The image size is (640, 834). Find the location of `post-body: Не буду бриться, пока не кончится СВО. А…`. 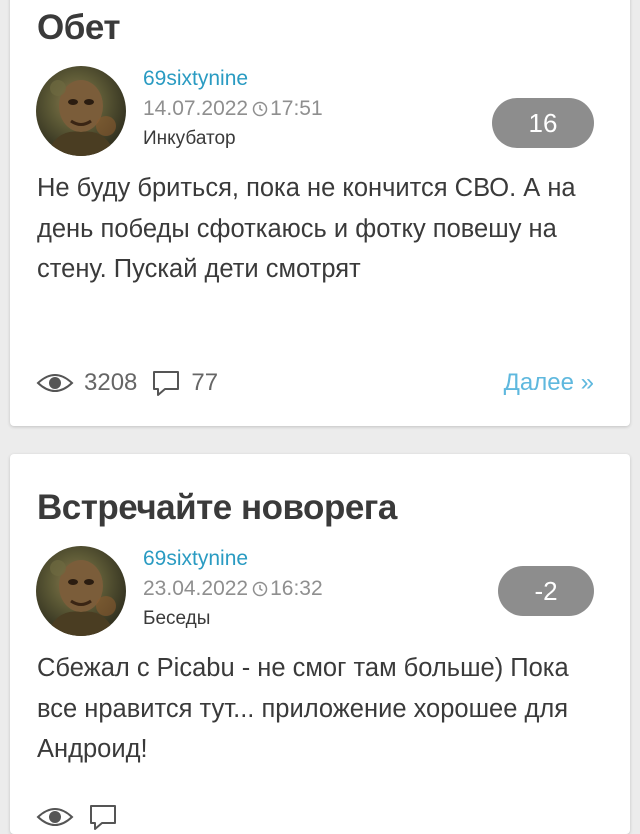

post-body: Не буду бриться, пока не кончится СВО. А… is located at coordinates (306, 228).